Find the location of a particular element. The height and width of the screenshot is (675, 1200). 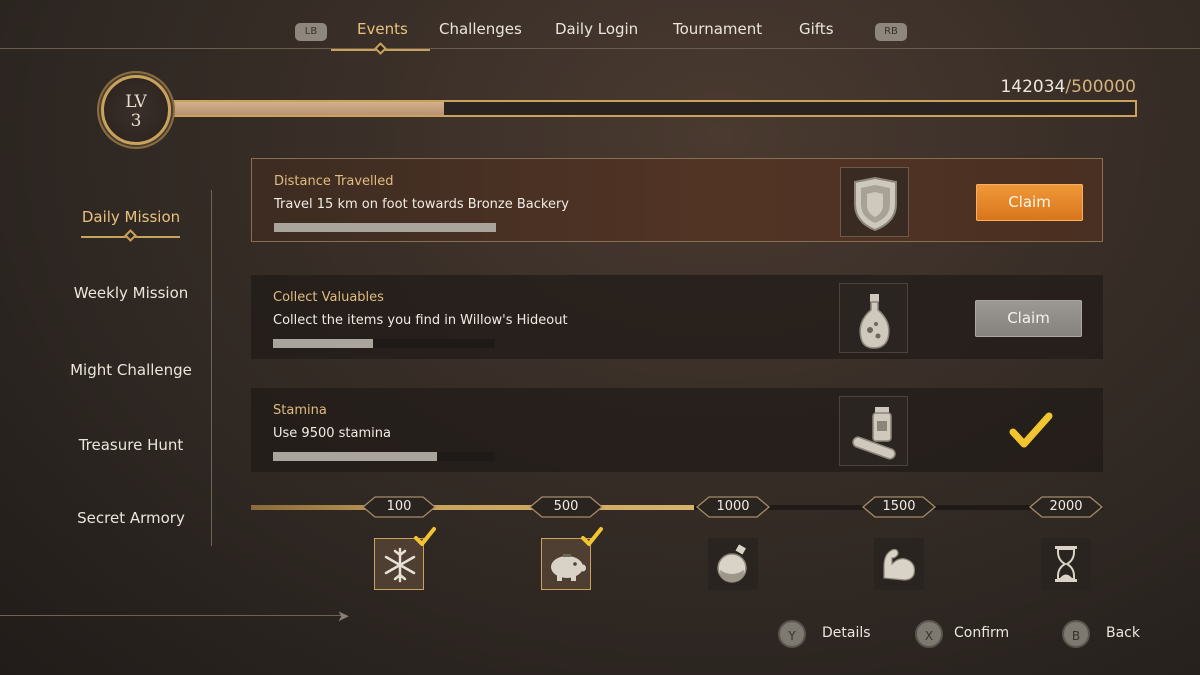

milestone-value: 500 is located at coordinates (566, 506).